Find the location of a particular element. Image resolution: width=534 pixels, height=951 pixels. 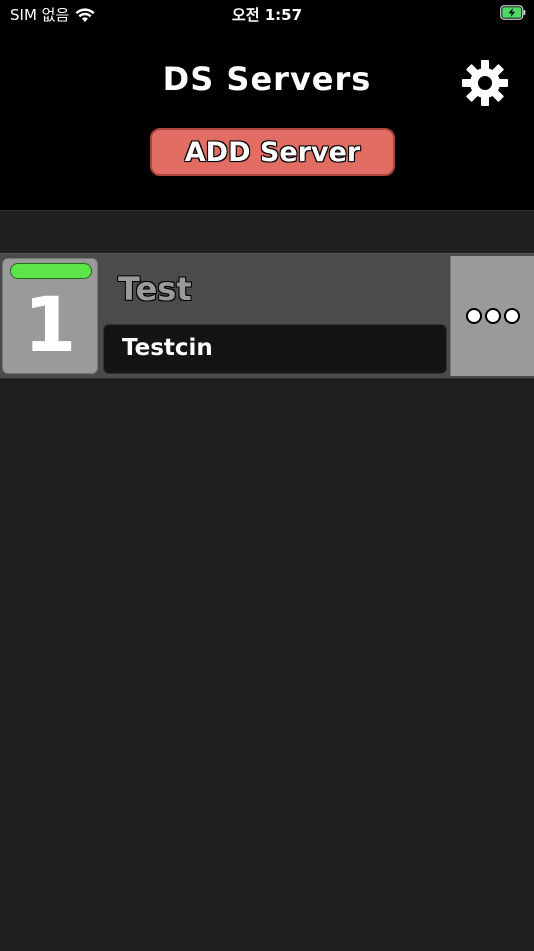

settings-button is located at coordinates (485, 83).